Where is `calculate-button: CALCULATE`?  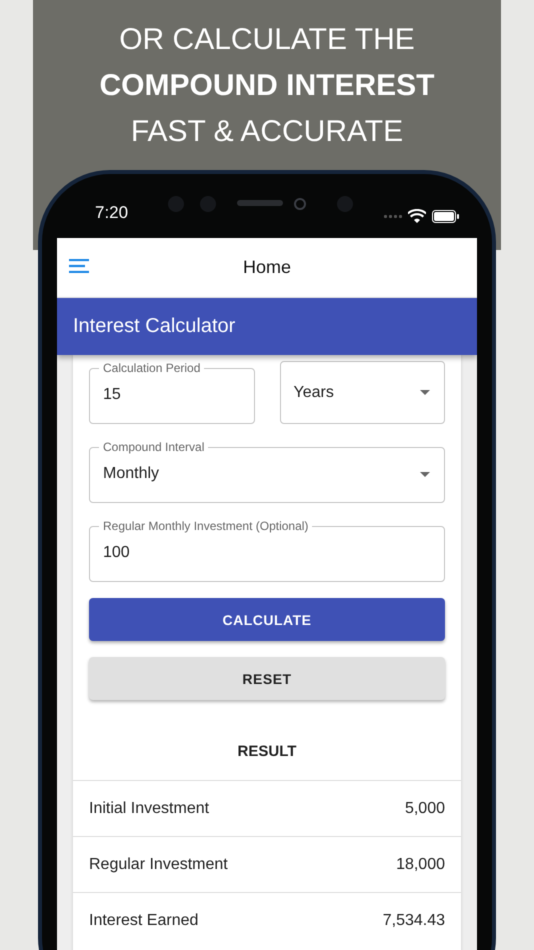
calculate-button: CALCULATE is located at coordinates (267, 619).